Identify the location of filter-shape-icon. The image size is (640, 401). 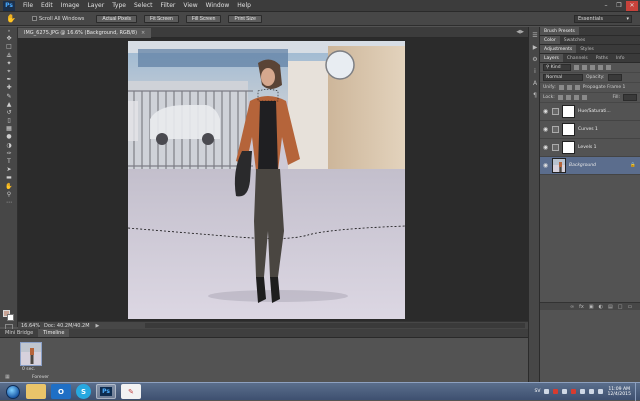
(600, 67).